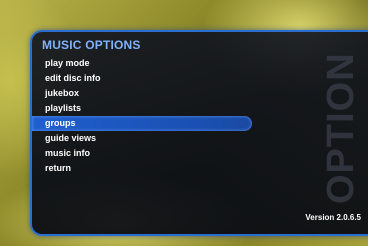  What do you see at coordinates (341, 129) in the screenshot?
I see `options-watermark-text: OPTIONS` at bounding box center [341, 129].